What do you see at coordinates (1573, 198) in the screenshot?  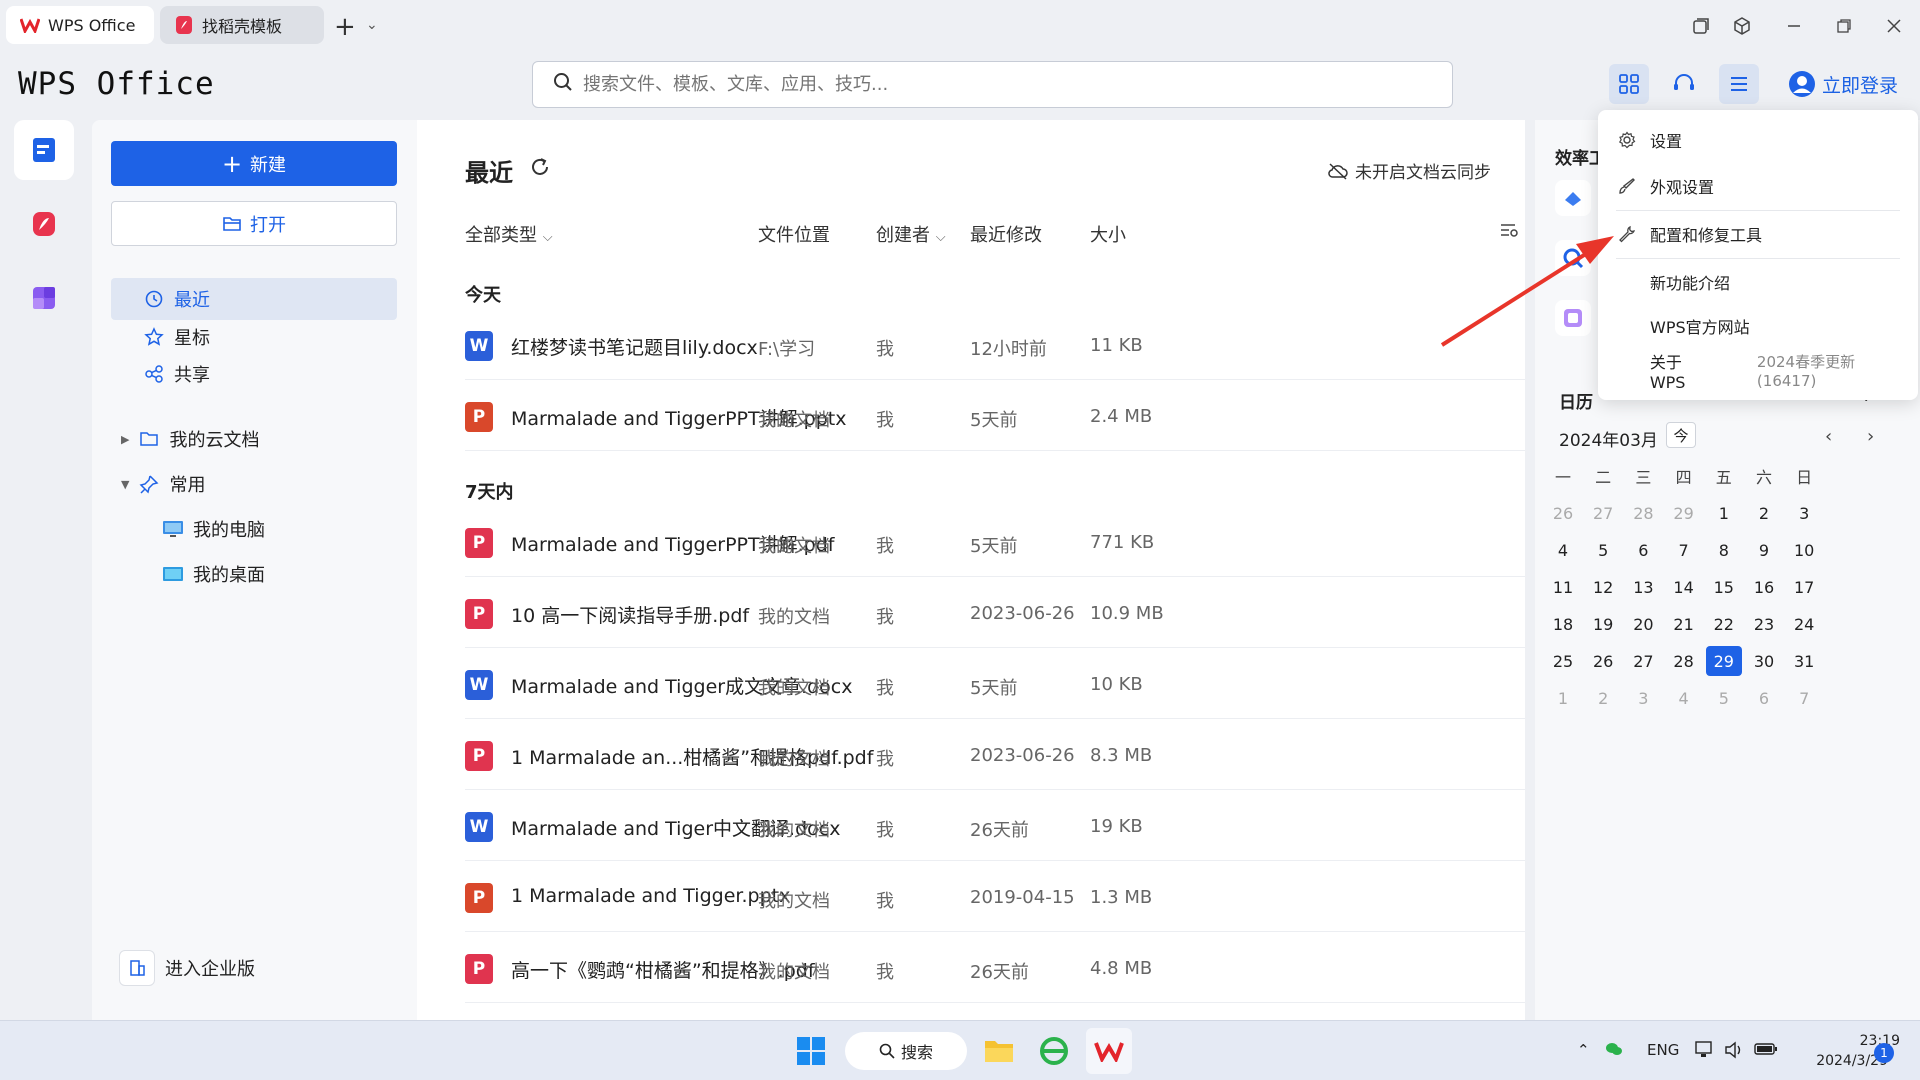 I see `efficiency-tool-1-icon` at bounding box center [1573, 198].